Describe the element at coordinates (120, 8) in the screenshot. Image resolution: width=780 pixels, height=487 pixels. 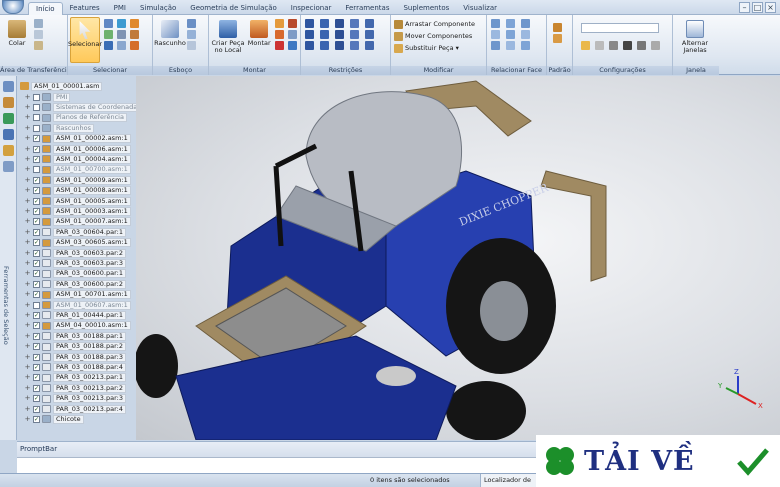
I see `tab-pmi: PMI` at that location.